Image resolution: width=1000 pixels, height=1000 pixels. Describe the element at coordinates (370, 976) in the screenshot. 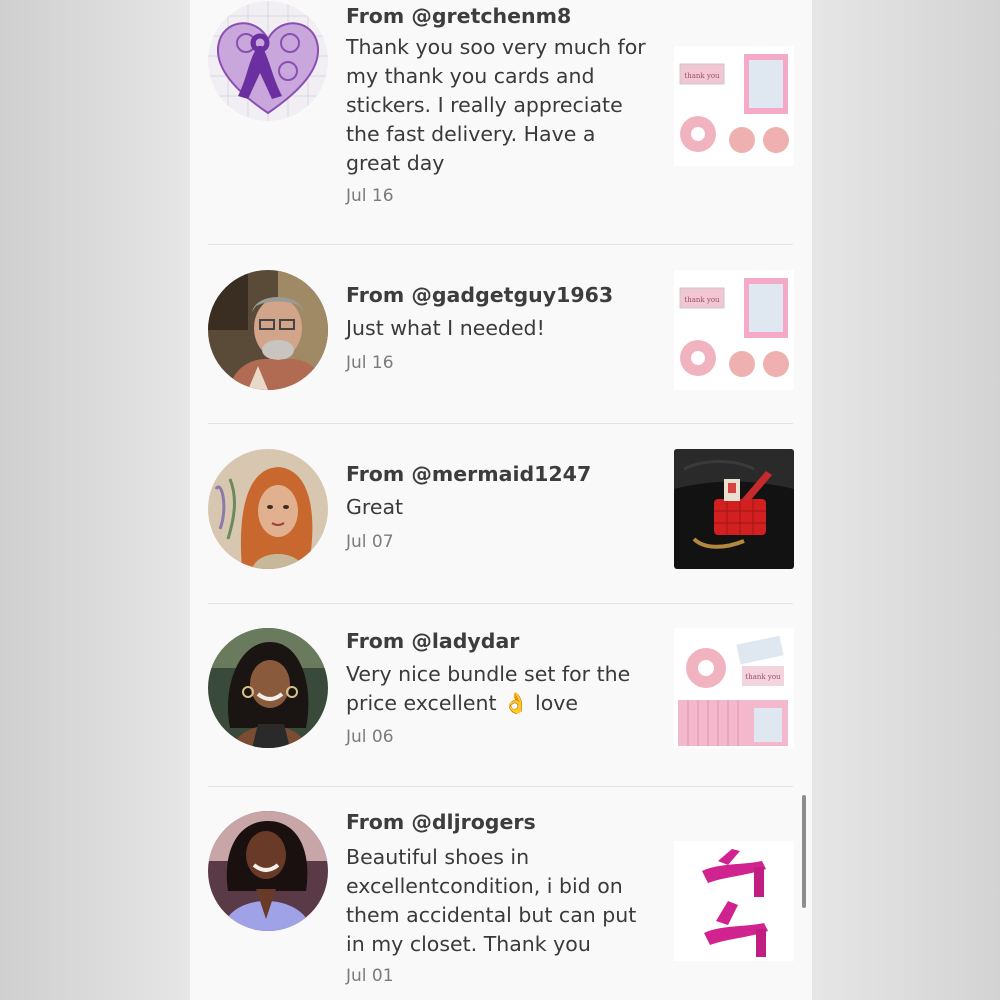

I see `review-date: Jul 01` at that location.